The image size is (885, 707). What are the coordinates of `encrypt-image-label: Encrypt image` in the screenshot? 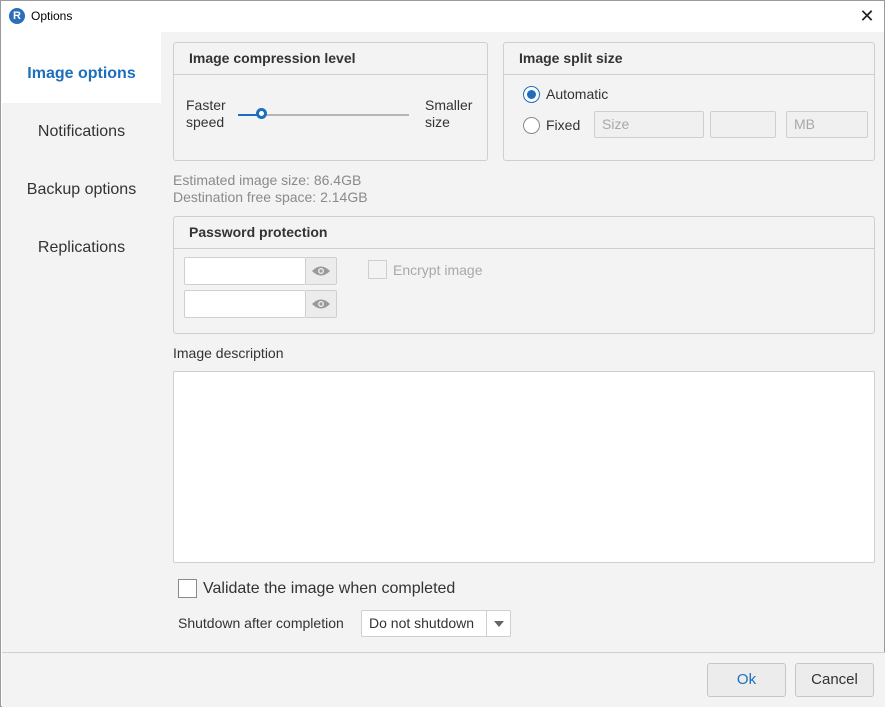 It's located at (438, 270).